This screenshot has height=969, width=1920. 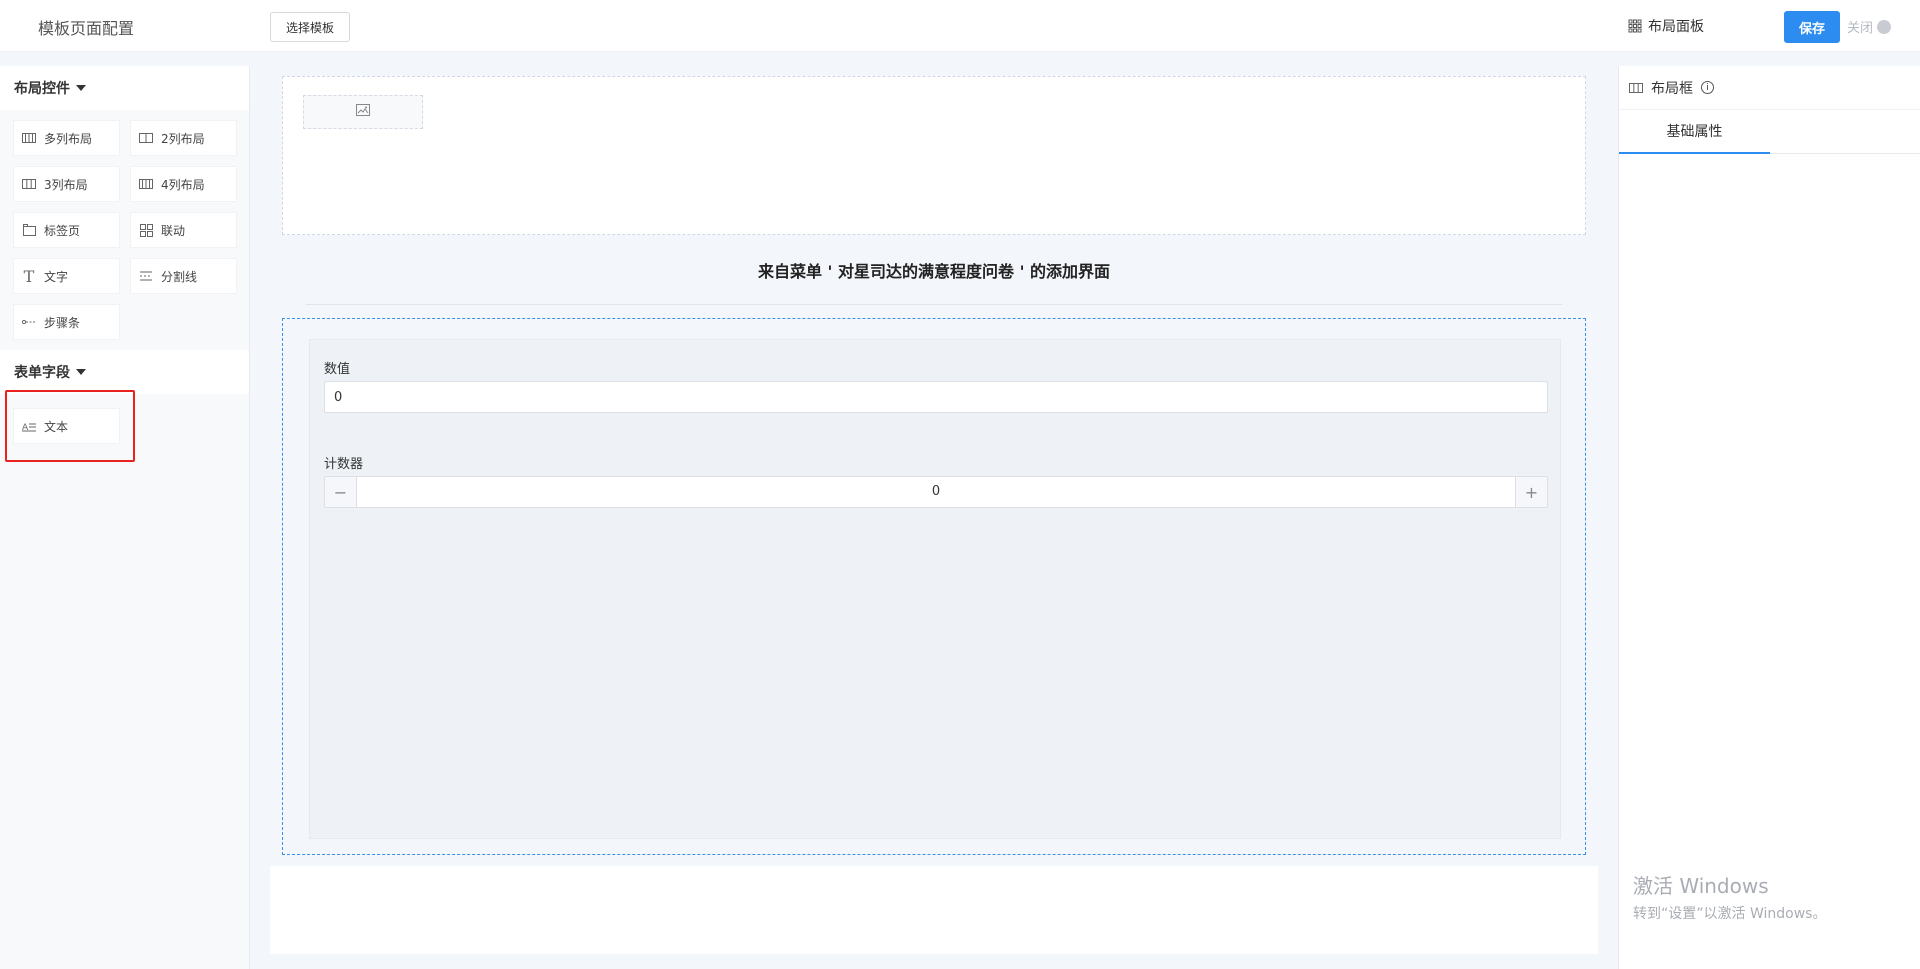 What do you see at coordinates (1636, 88) in the screenshot?
I see `layout-frame-icon` at bounding box center [1636, 88].